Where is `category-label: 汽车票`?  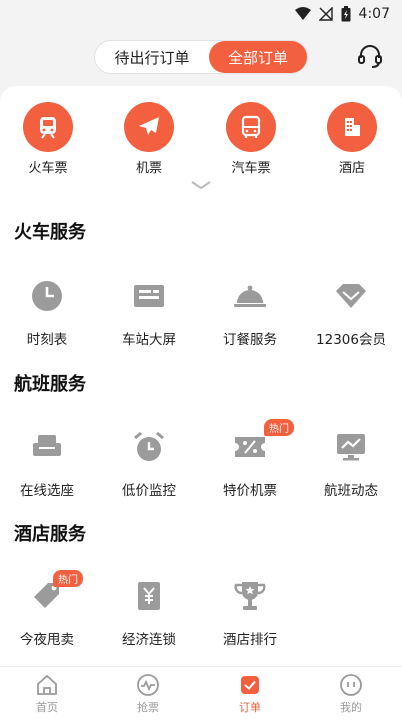
category-label: 汽车票 is located at coordinates (251, 168).